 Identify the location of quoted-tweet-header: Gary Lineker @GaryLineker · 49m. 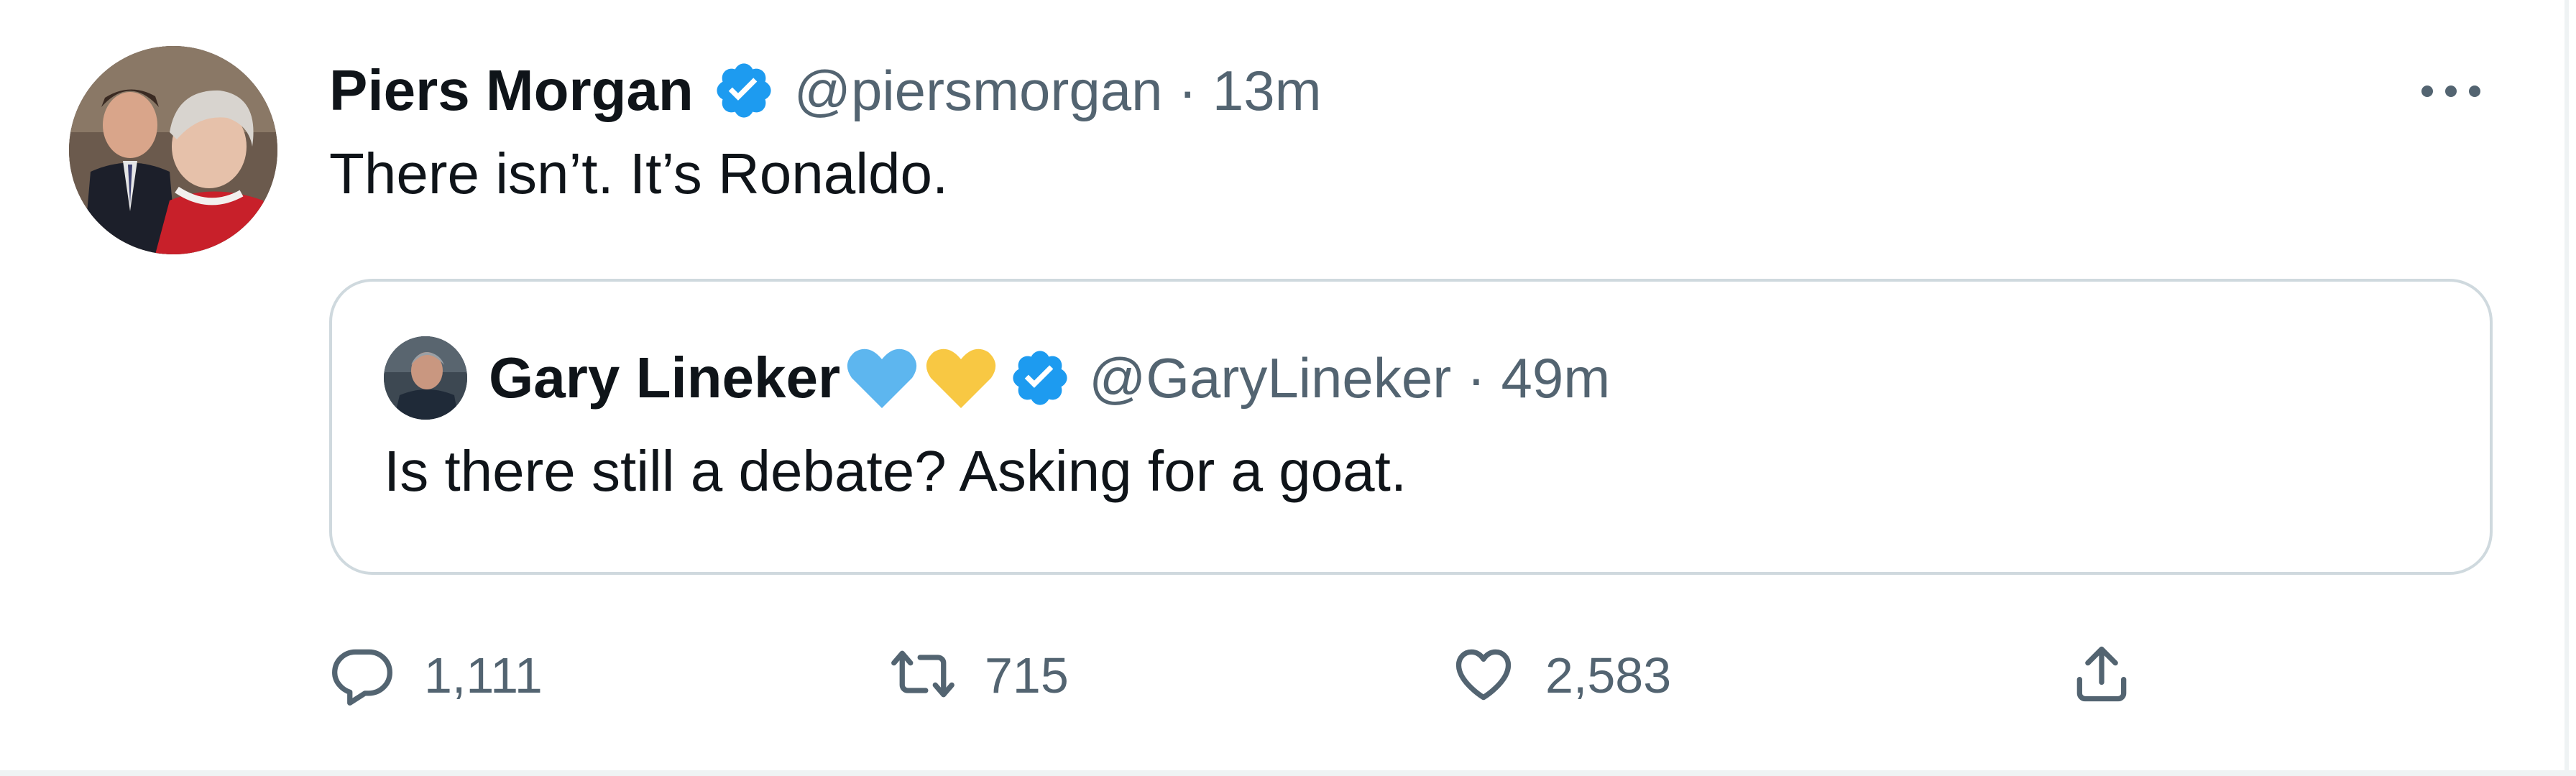
(1049, 378).